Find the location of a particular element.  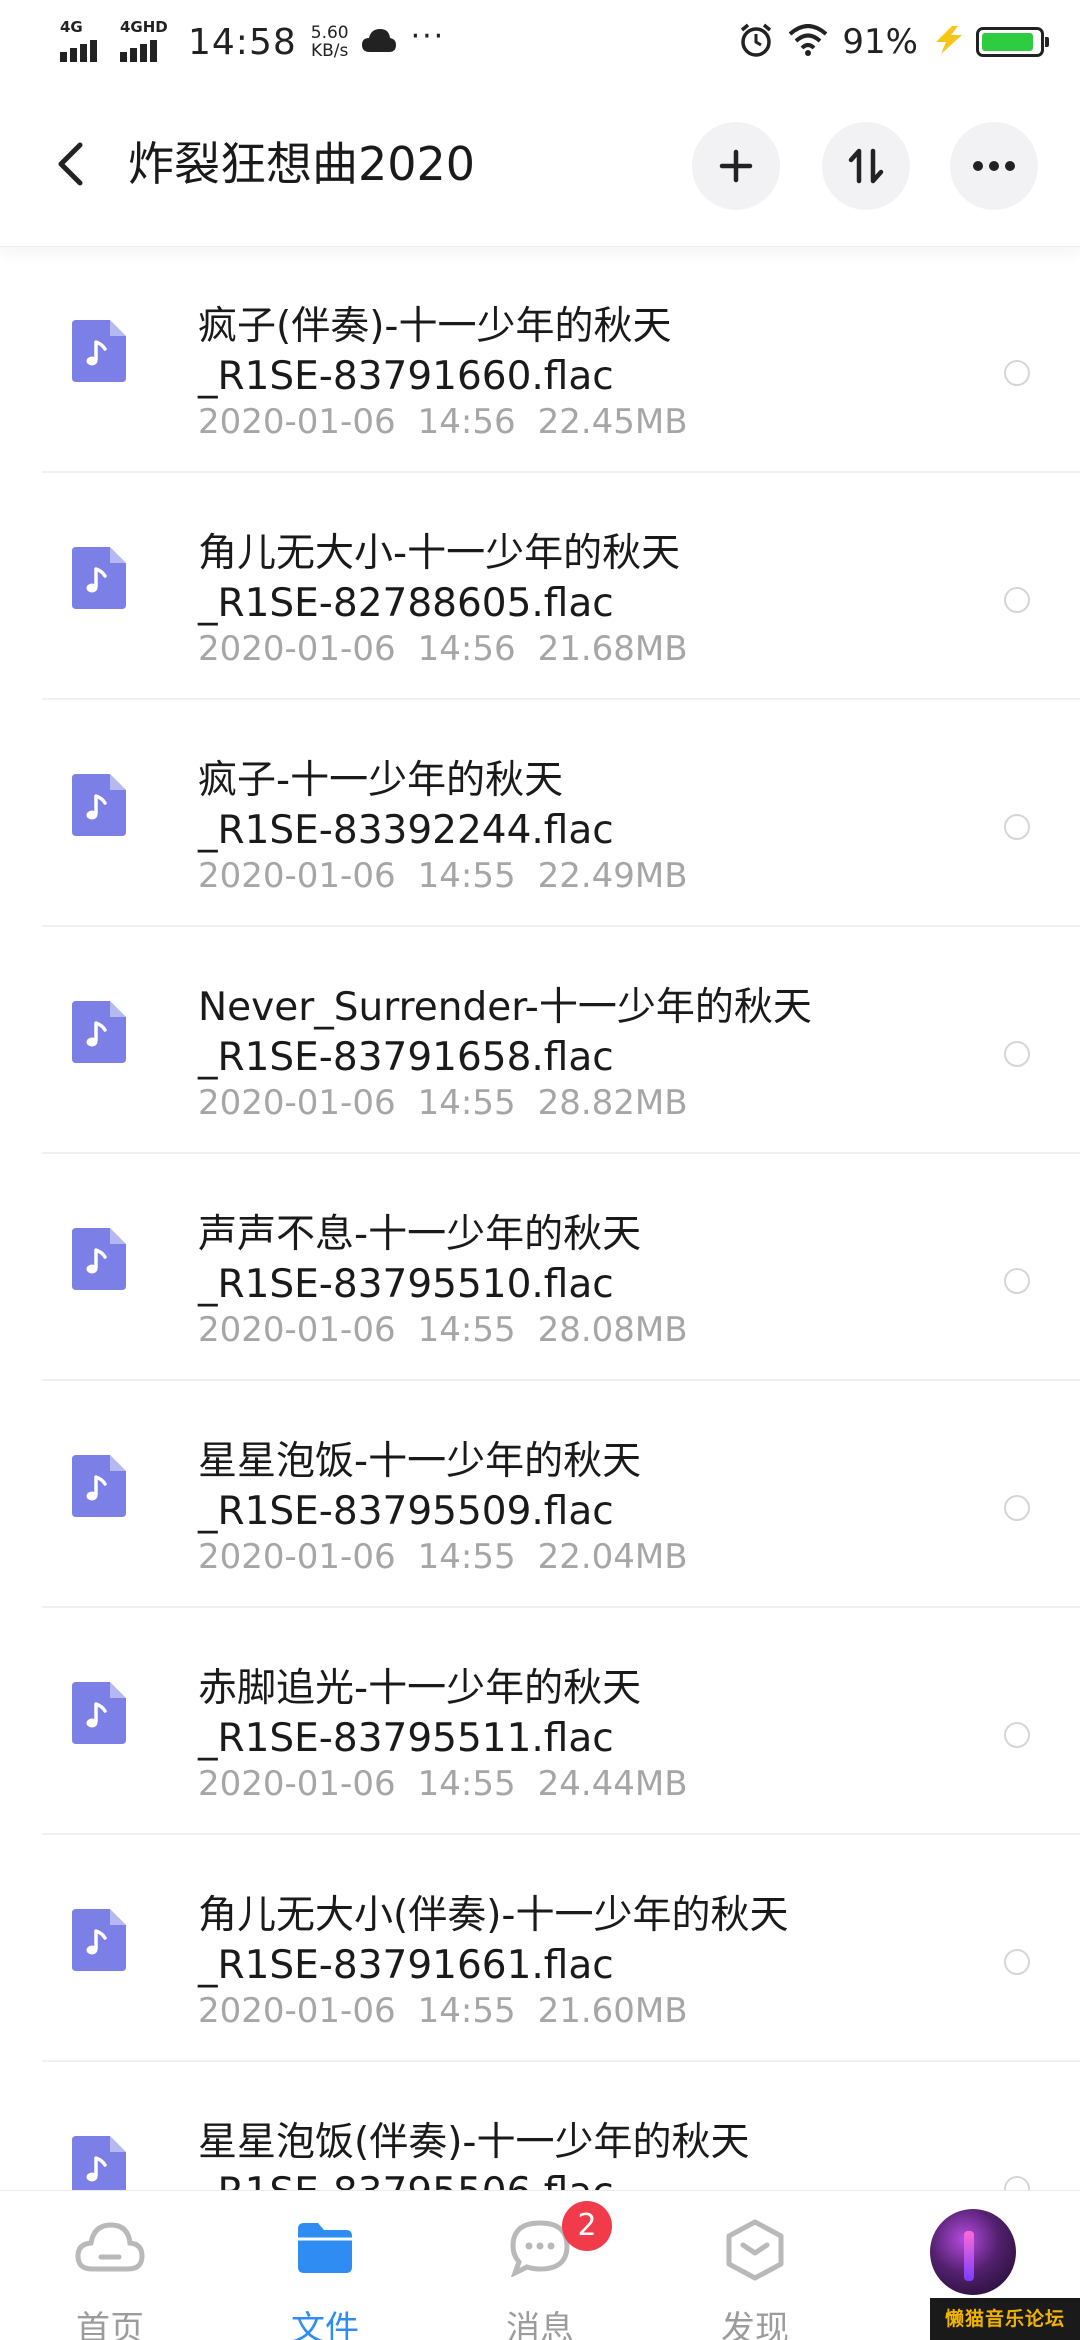

status-time: 14:58 is located at coordinates (242, 42).